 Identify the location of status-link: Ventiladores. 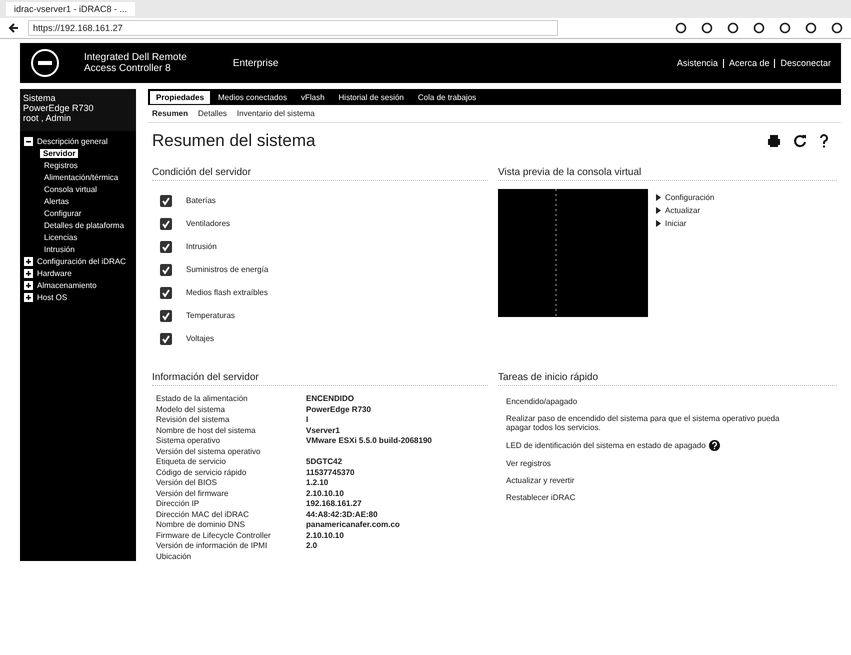
(208, 223).